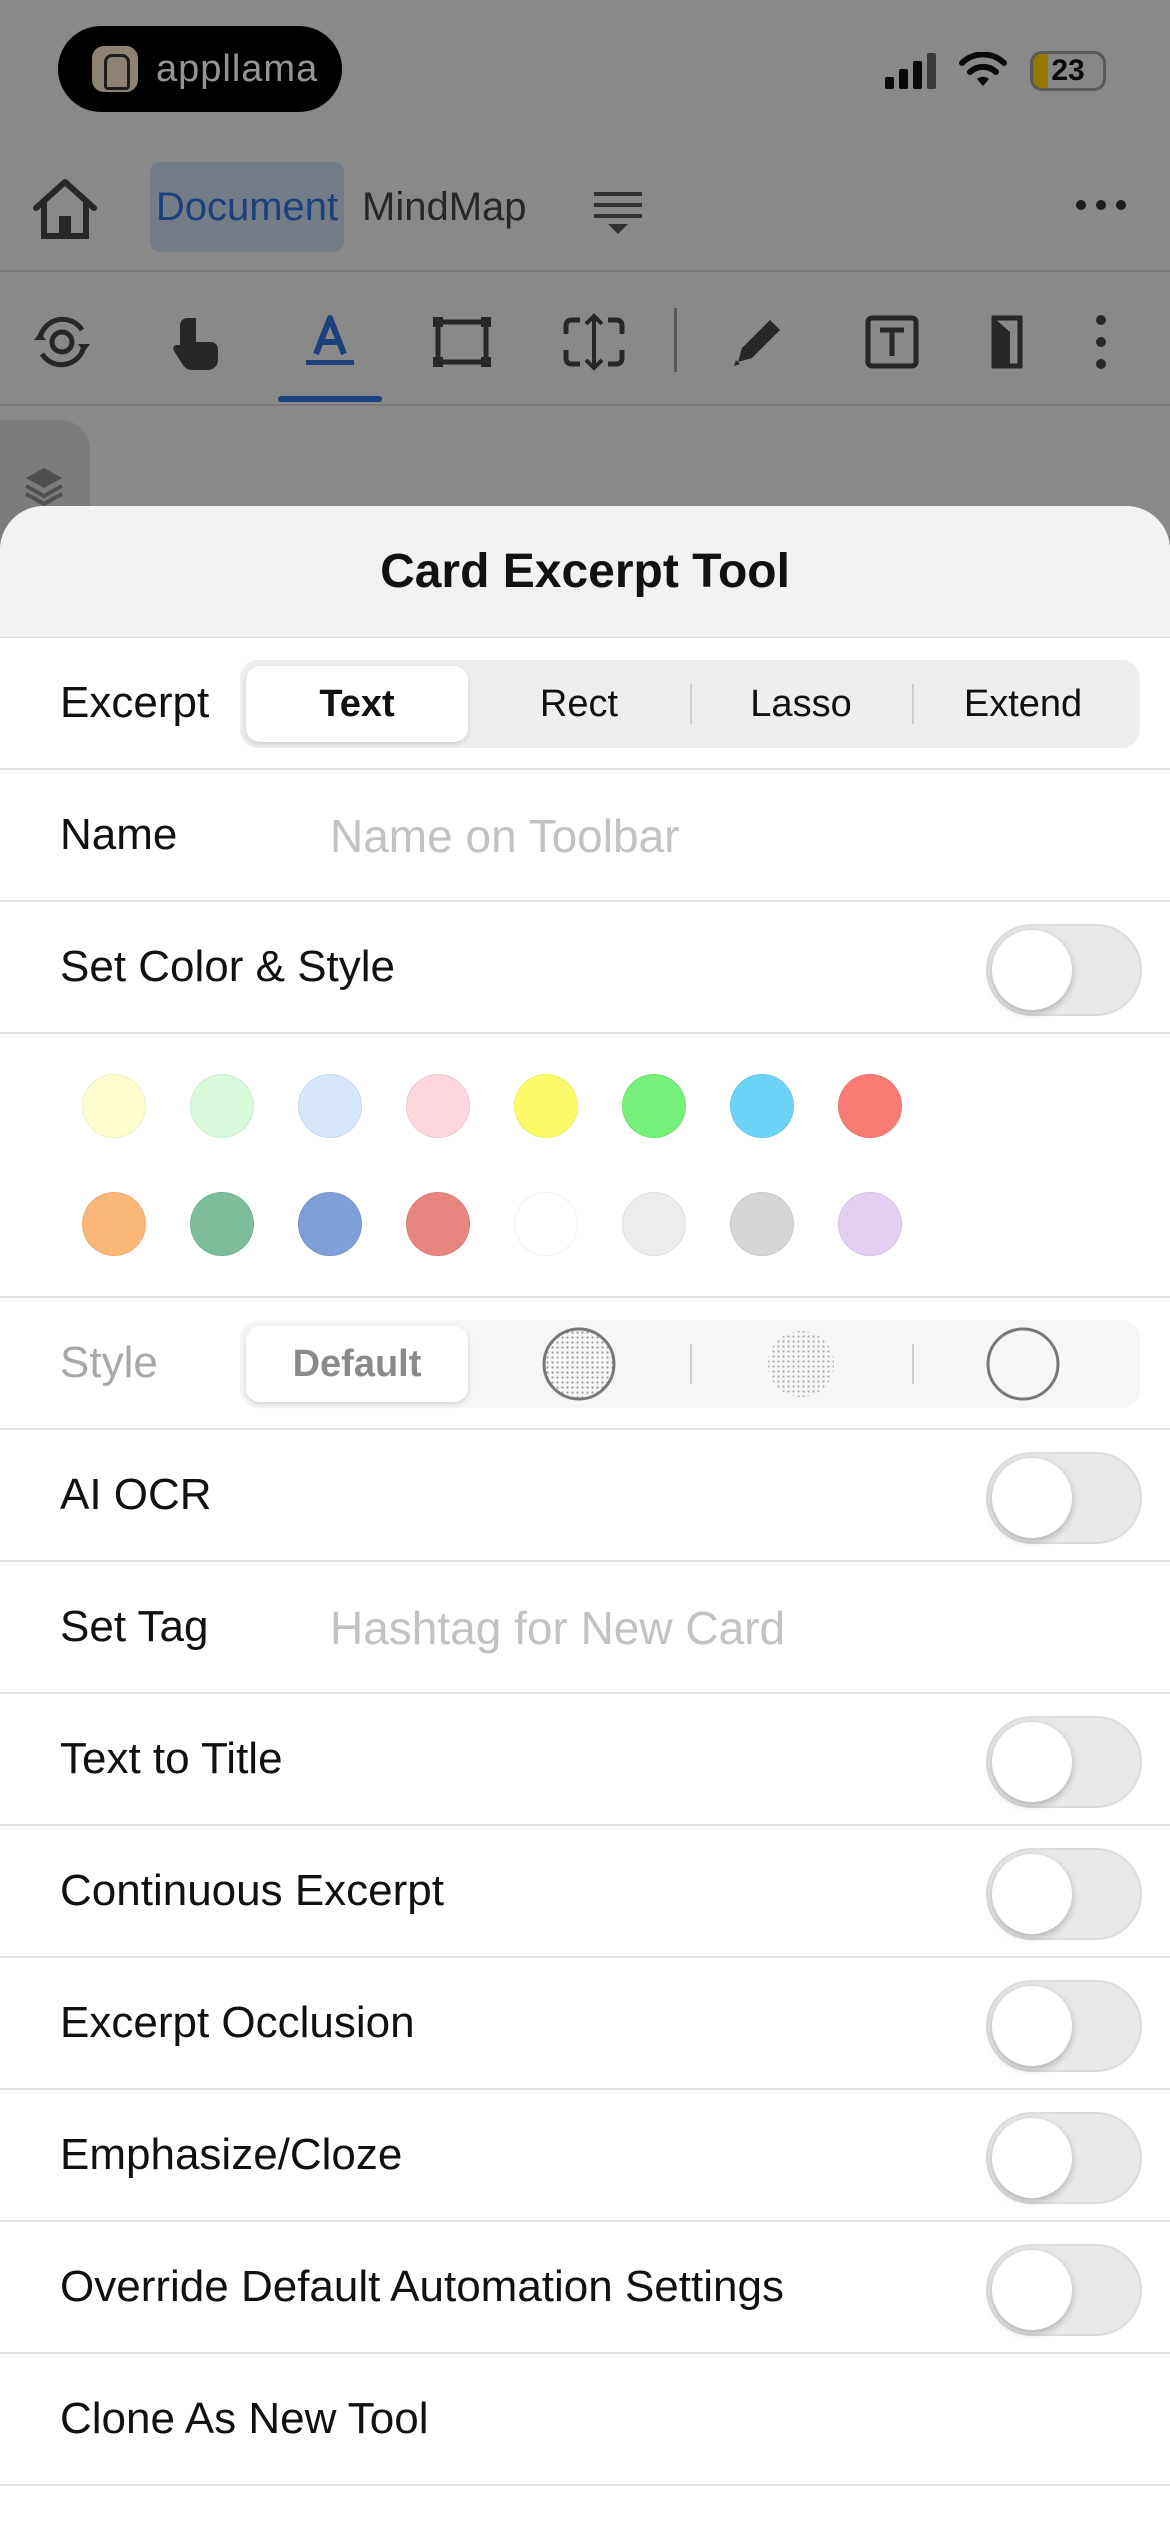  Describe the element at coordinates (585, 2420) in the screenshot. I see `clone-as-new-tool-row: Clone As New Tool` at that location.